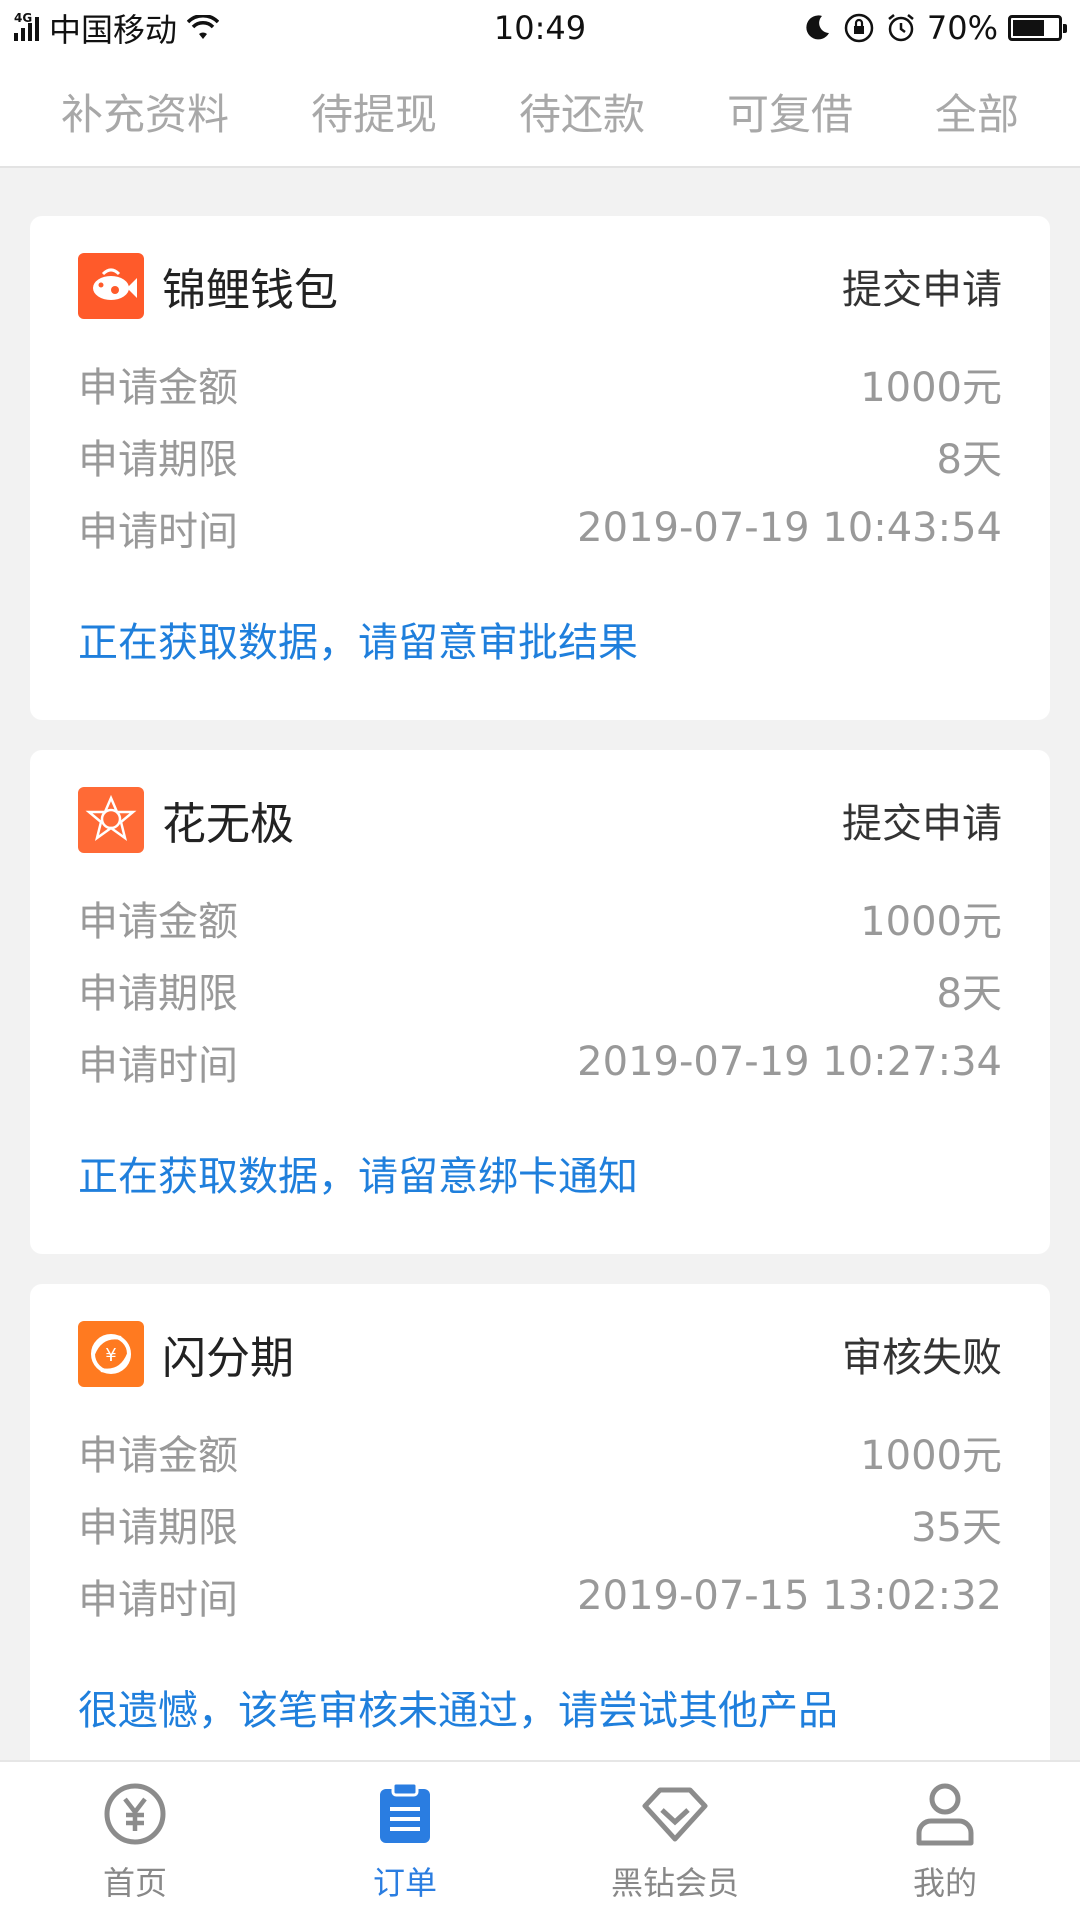 Image resolution: width=1080 pixels, height=1920 pixels. What do you see at coordinates (26, 26) in the screenshot?
I see `signal-icon: 4G` at bounding box center [26, 26].